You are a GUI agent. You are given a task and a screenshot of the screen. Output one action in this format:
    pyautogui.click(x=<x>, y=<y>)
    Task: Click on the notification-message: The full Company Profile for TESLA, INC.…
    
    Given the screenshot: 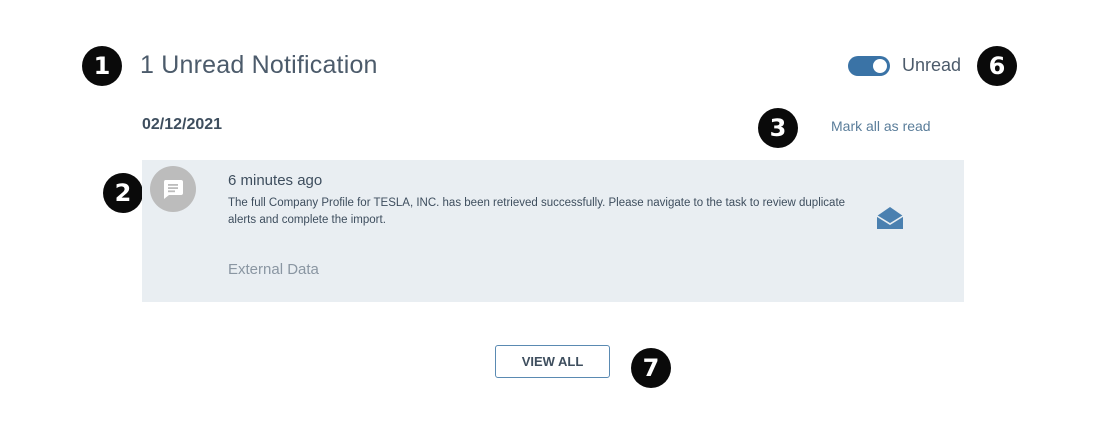 What is the action you would take?
    pyautogui.click(x=537, y=211)
    